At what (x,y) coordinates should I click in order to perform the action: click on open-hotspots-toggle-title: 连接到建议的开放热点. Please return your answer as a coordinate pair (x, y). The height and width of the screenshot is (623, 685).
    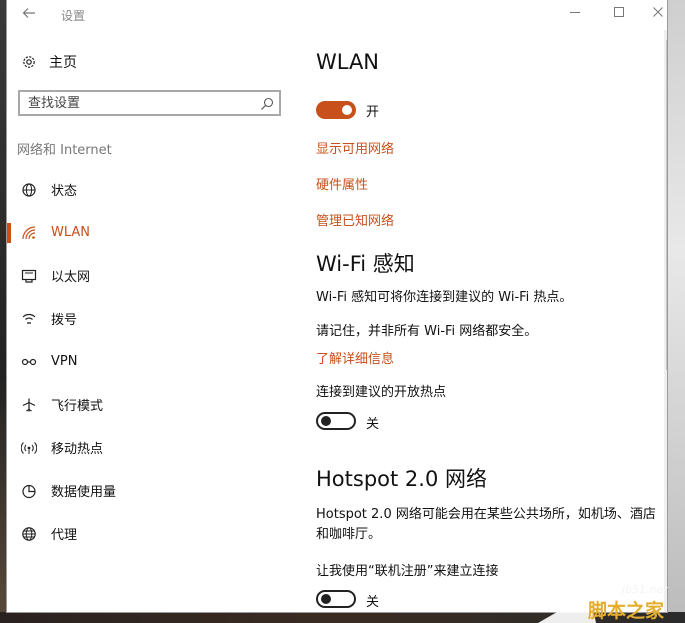
    Looking at the image, I should click on (381, 392).